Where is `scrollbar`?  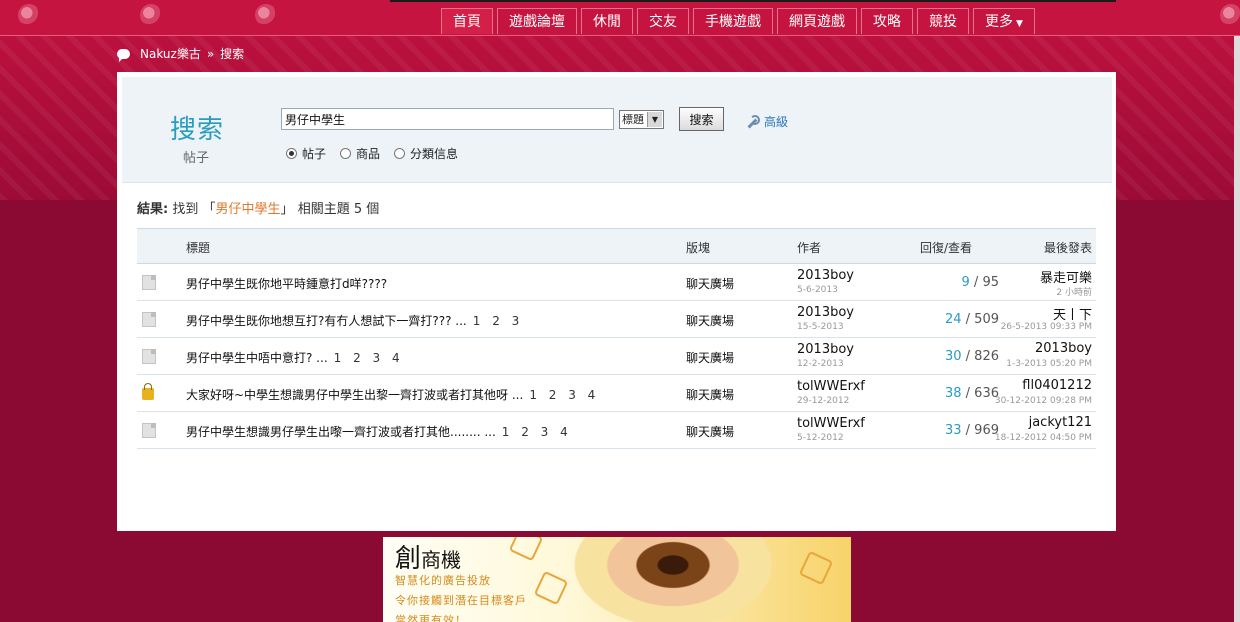
scrollbar is located at coordinates (1237, 329).